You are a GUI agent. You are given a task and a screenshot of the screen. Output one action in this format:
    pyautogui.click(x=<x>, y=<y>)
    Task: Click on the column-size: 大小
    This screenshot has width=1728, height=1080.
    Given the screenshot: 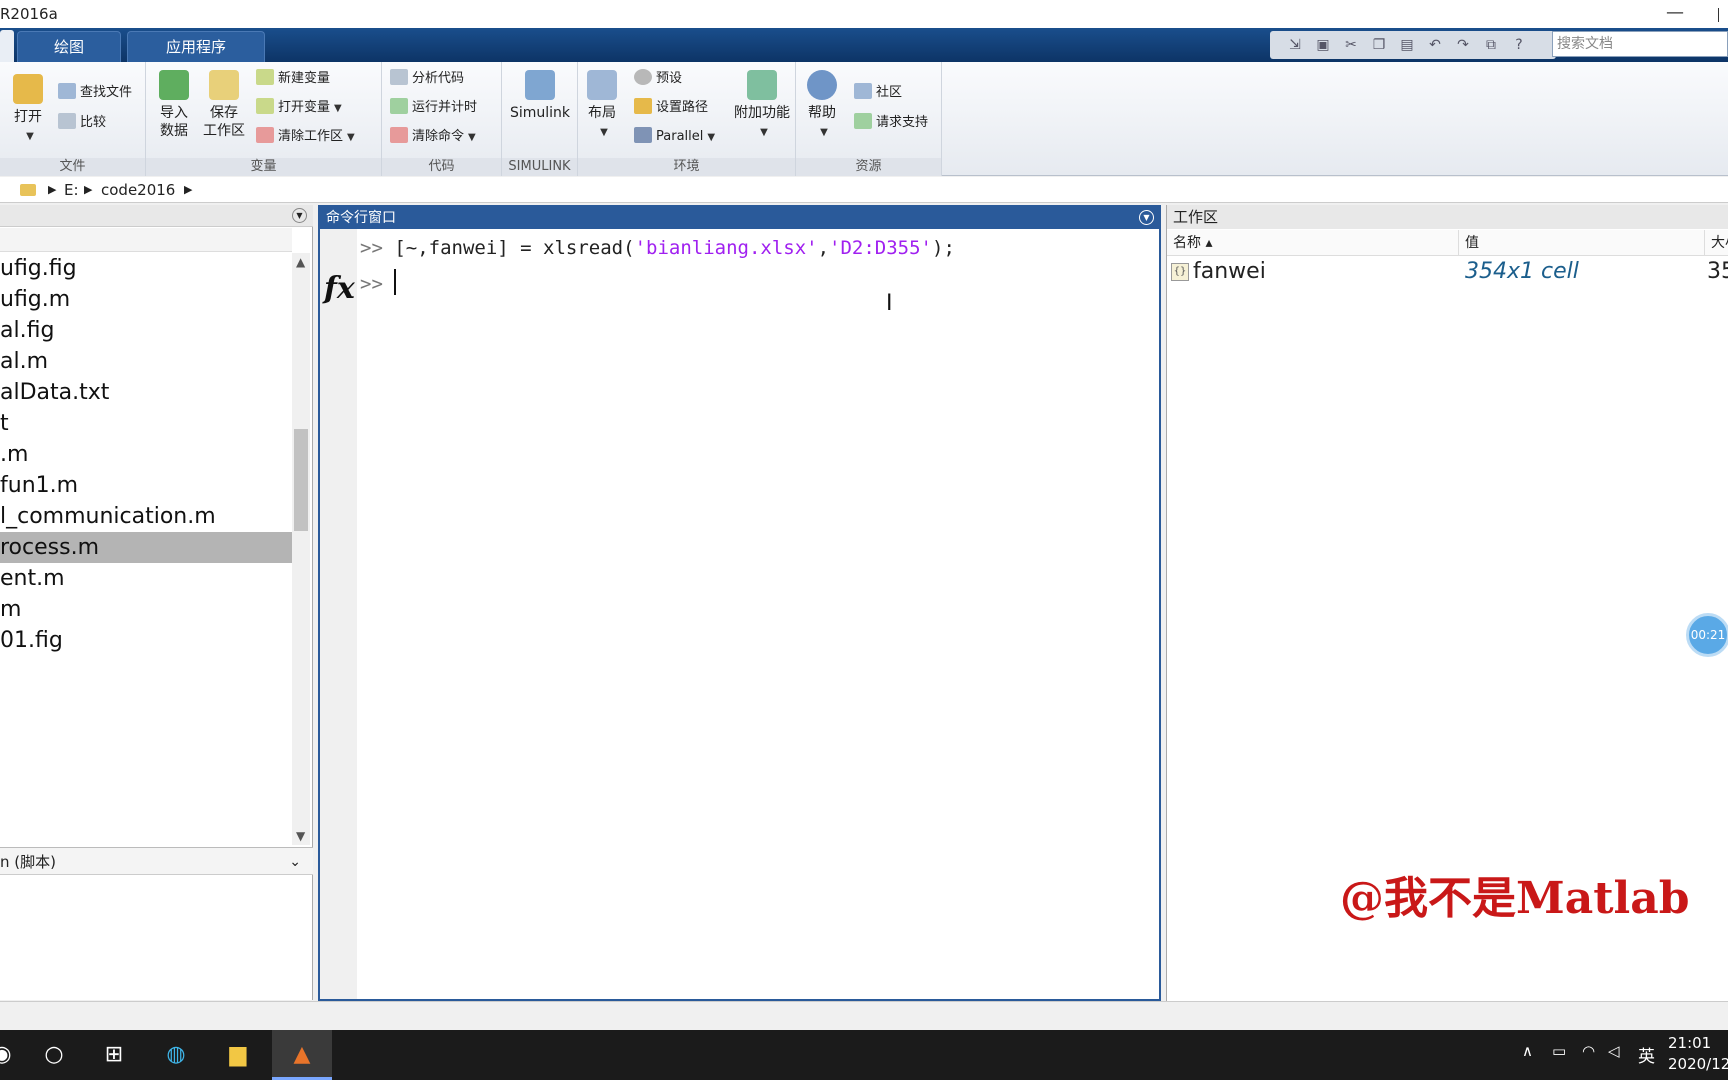 What is the action you would take?
    pyautogui.click(x=1716, y=243)
    